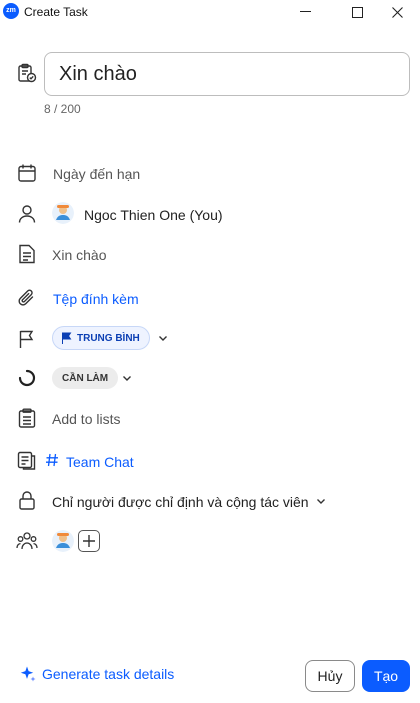 This screenshot has height=703, width=420. What do you see at coordinates (163, 338) in the screenshot?
I see `priority-chevron-down-icon` at bounding box center [163, 338].